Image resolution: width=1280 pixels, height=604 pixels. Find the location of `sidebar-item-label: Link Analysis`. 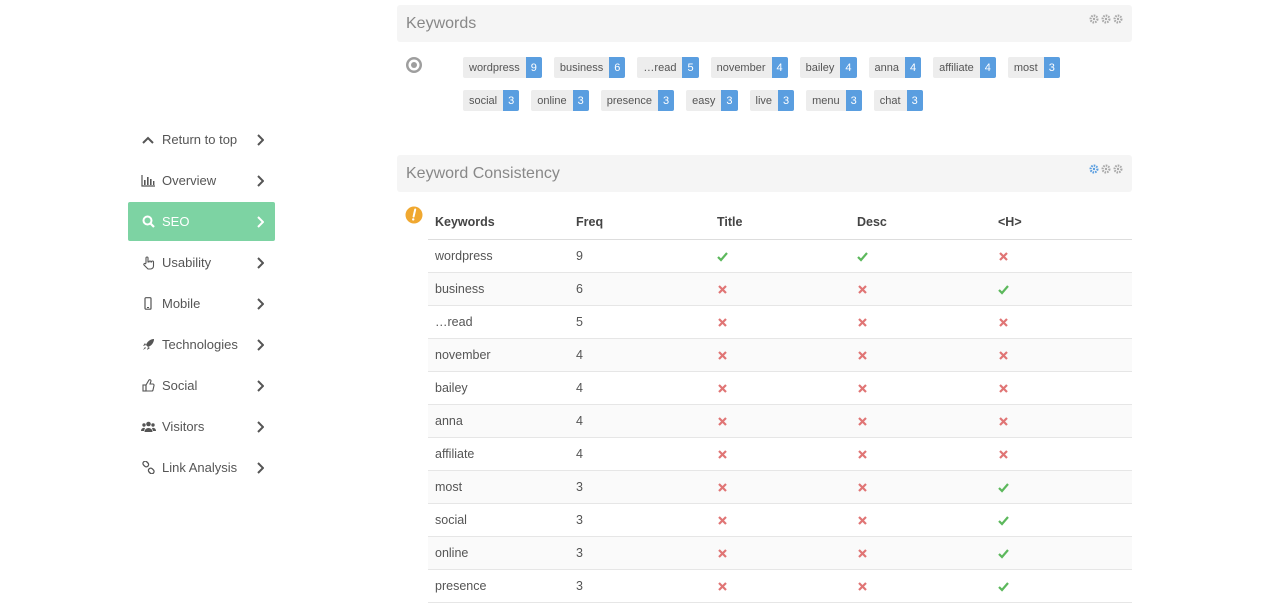

sidebar-item-label: Link Analysis is located at coordinates (200, 467).